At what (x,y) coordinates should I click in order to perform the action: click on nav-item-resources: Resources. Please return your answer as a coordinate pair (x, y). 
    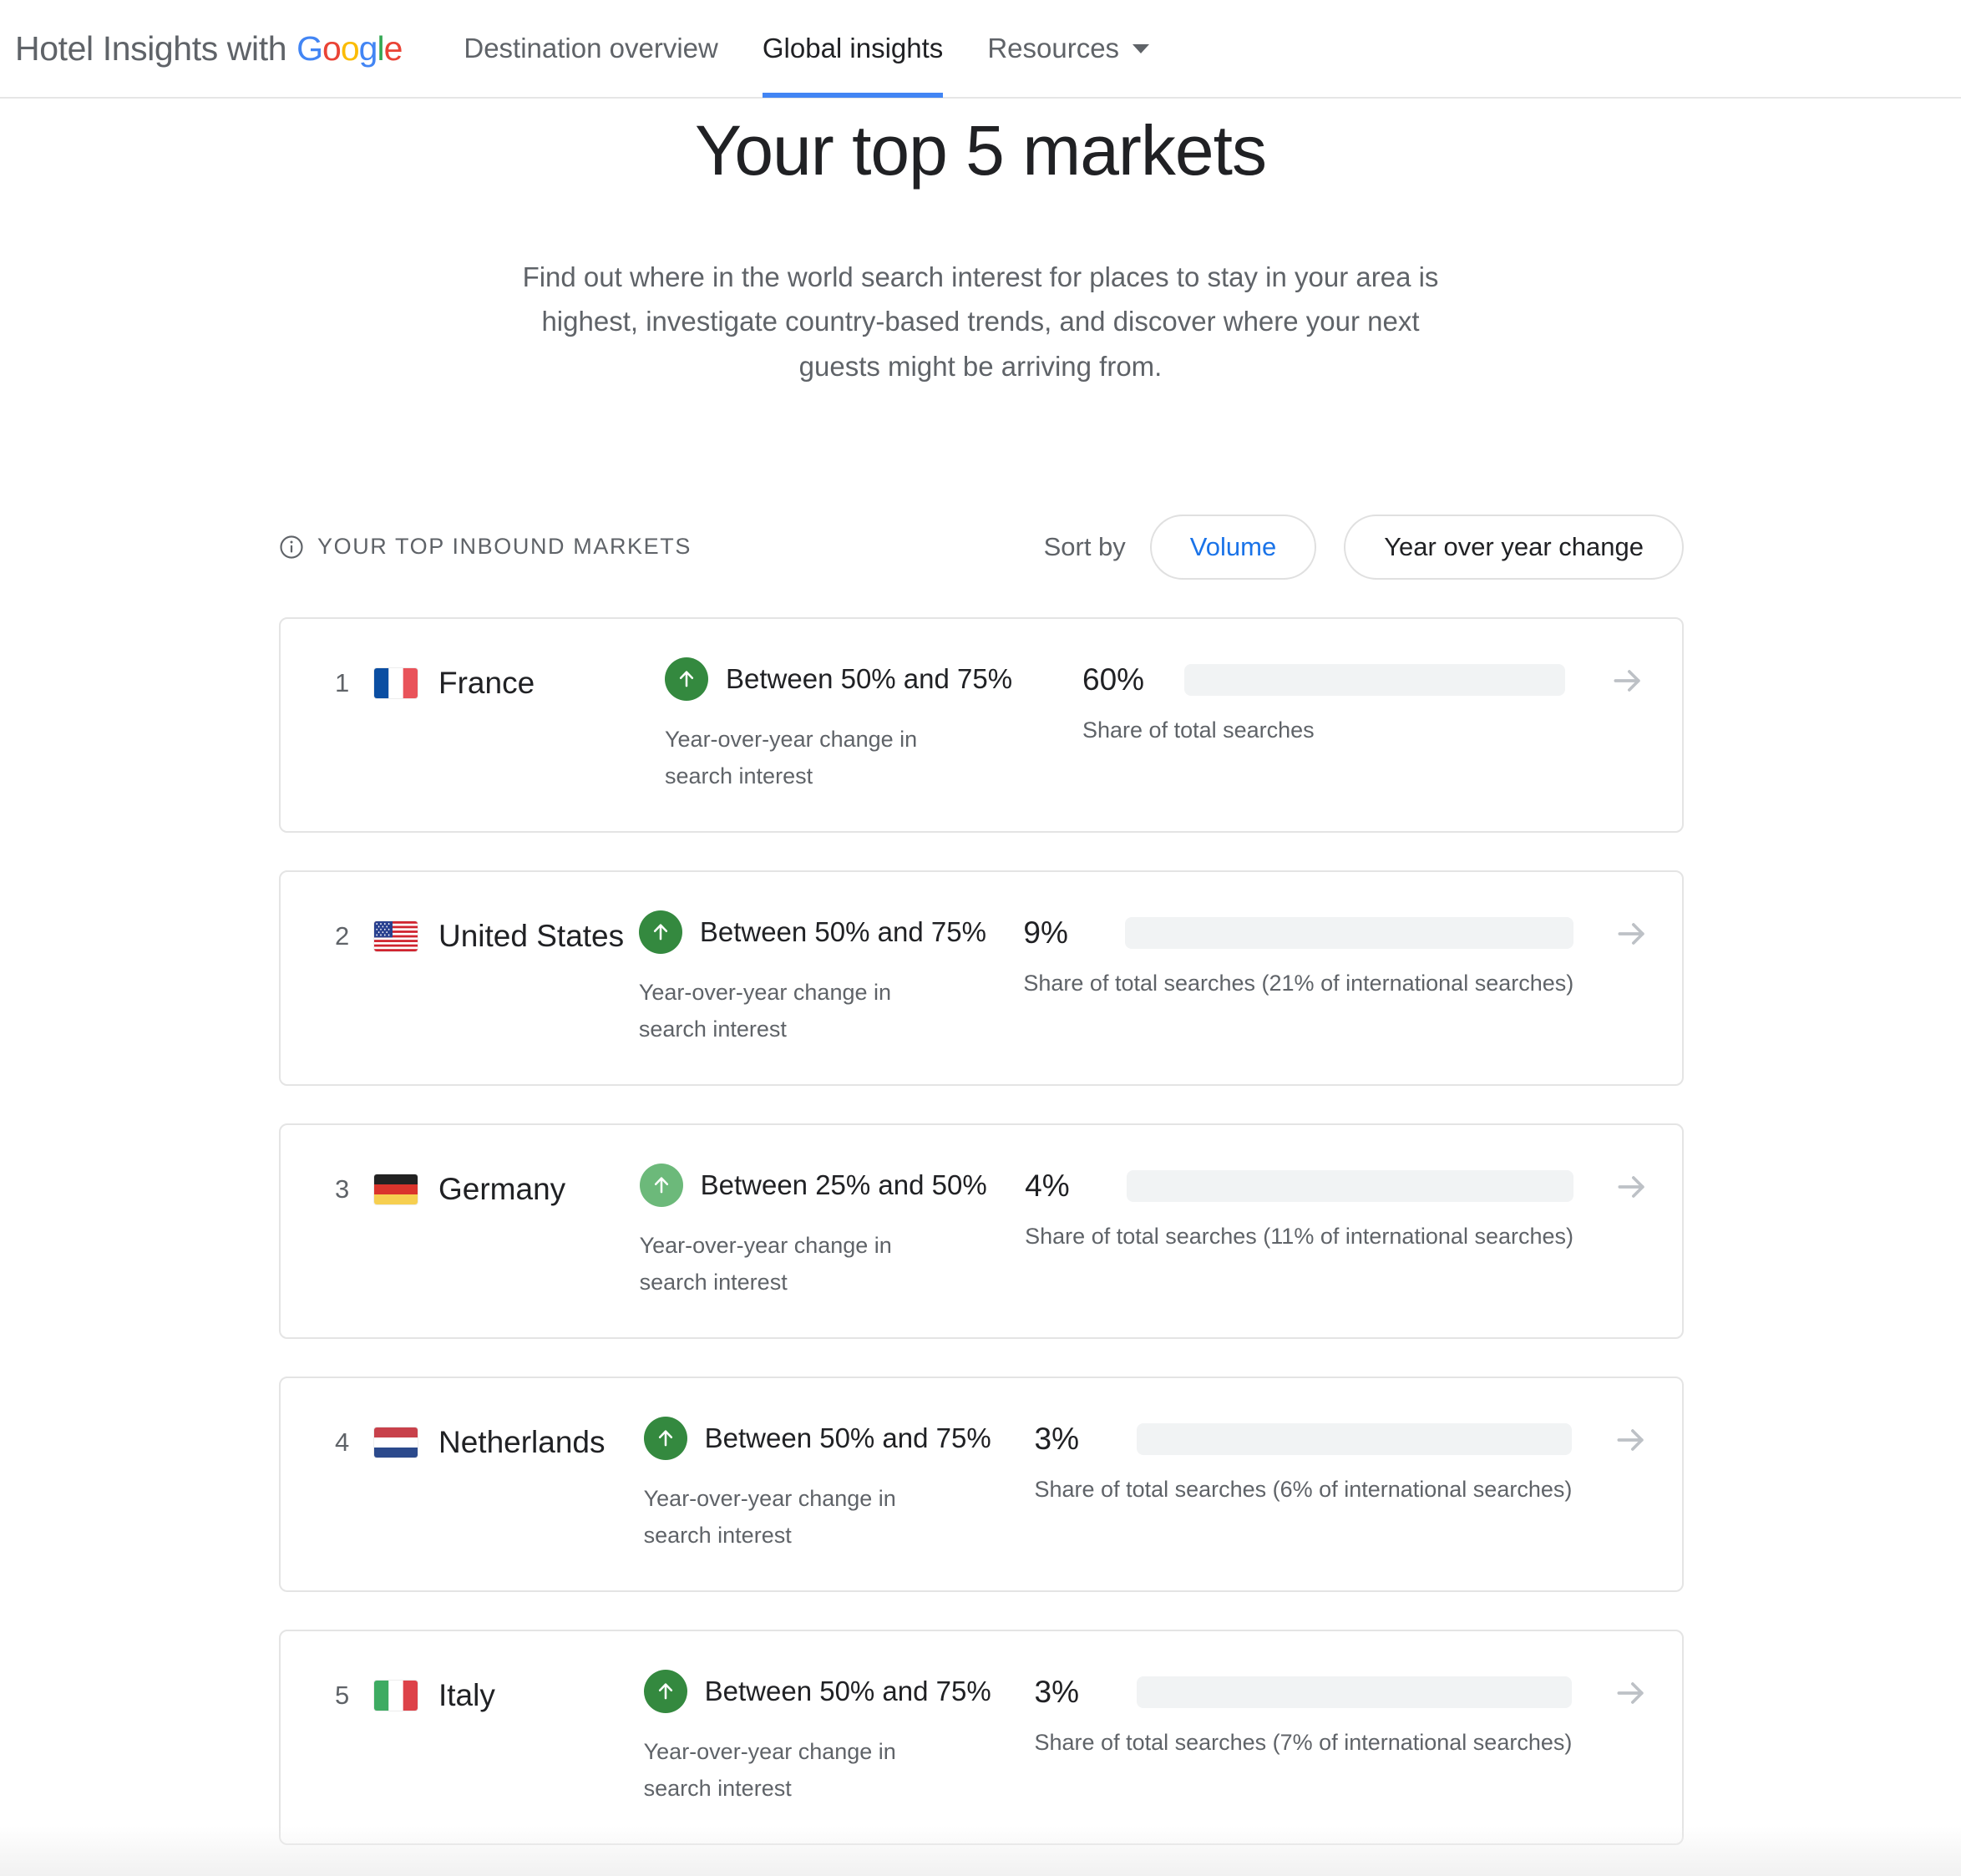
    Looking at the image, I should click on (1068, 49).